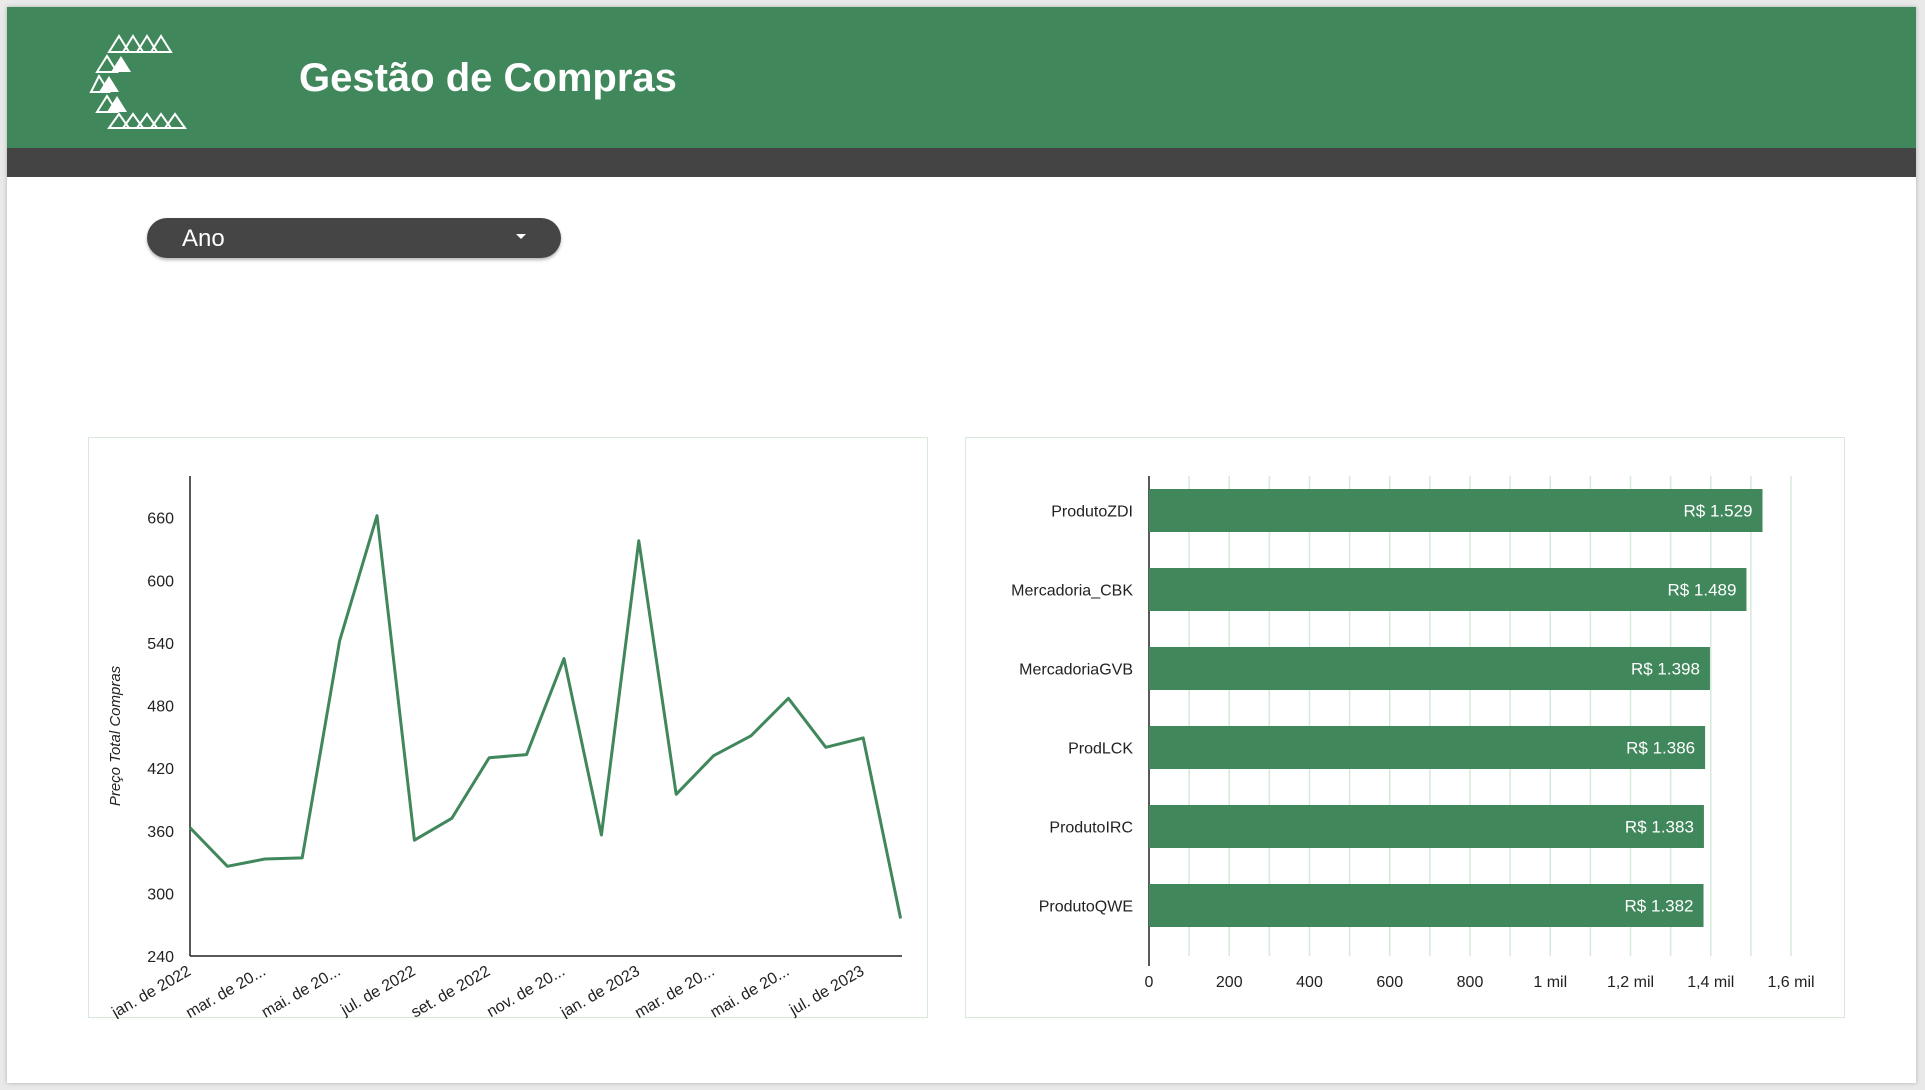  I want to click on x-tick-label: 1,2 mil, so click(1630, 982).